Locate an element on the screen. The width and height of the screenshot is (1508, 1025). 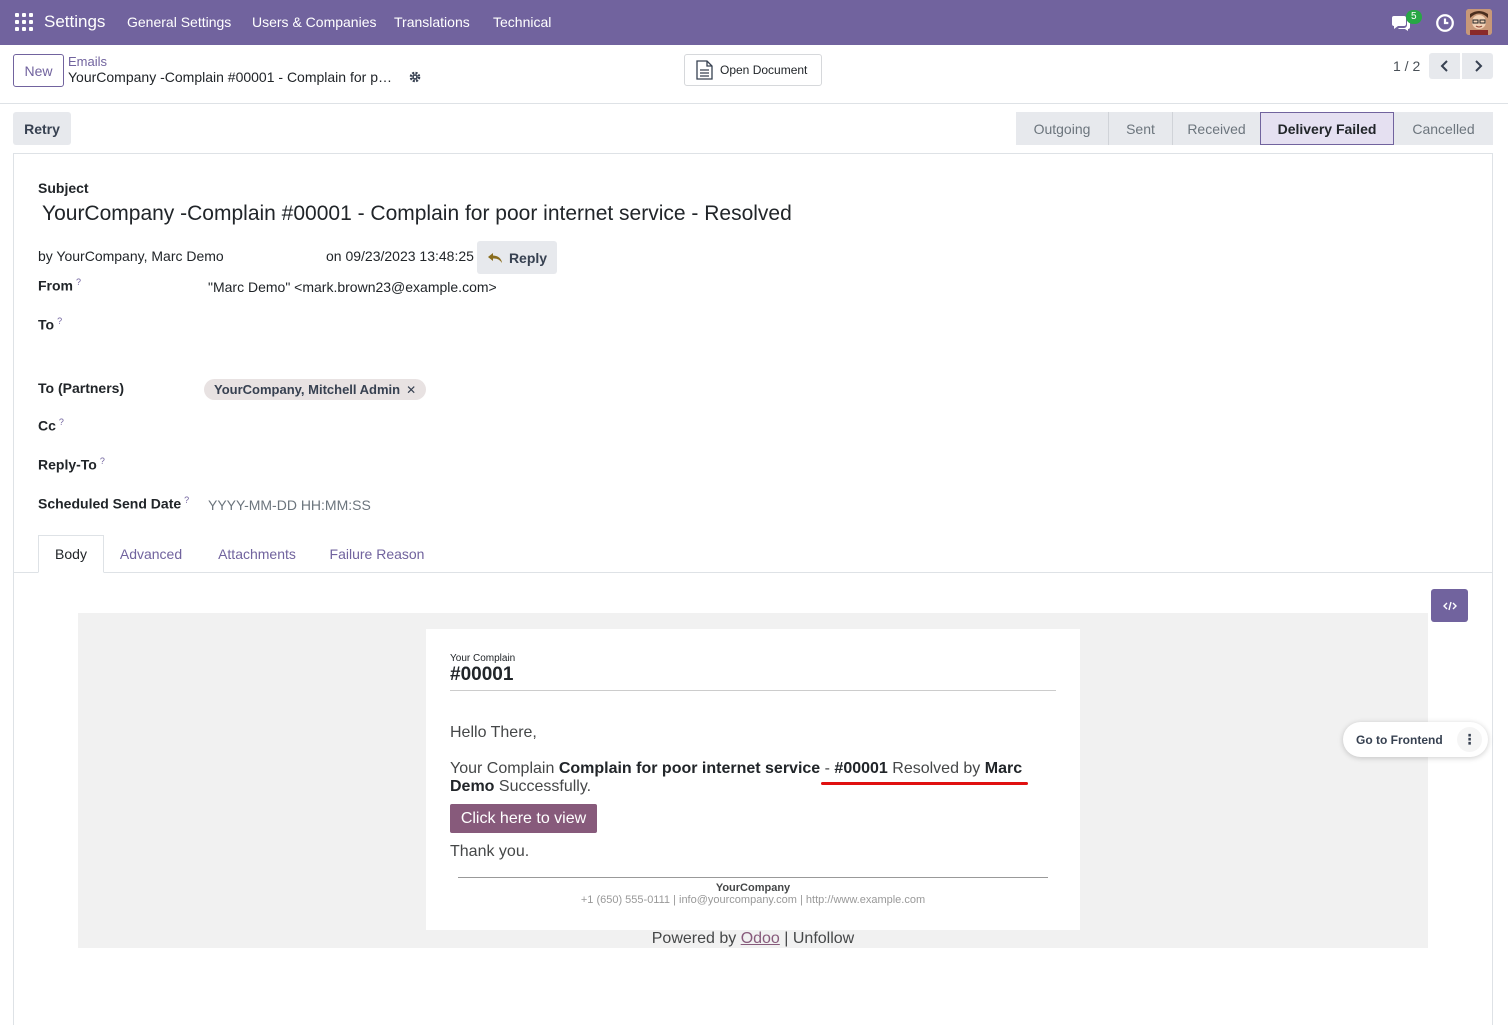
new-button: New is located at coordinates (38, 70).